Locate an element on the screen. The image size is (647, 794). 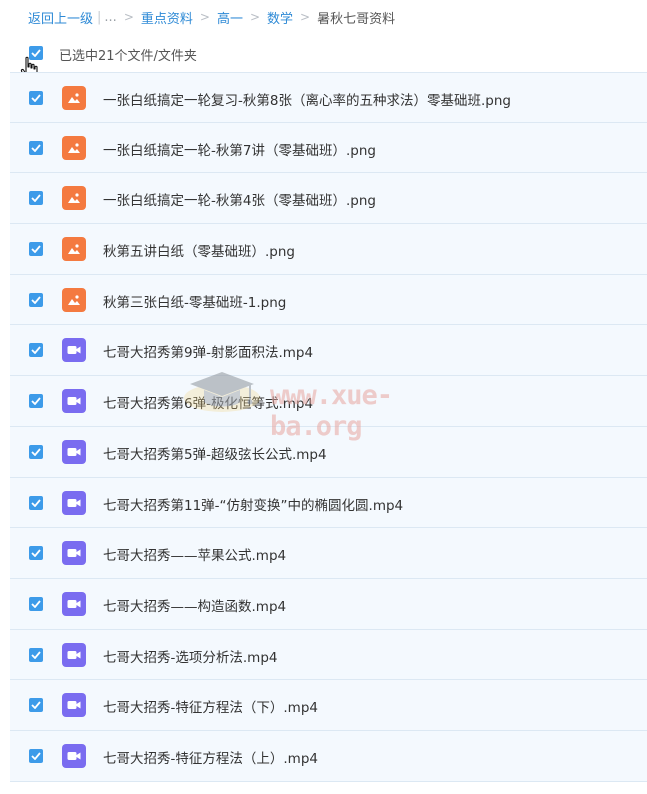
file-row: 七哥大招秀——苹果公式.mp4 is located at coordinates (328, 553).